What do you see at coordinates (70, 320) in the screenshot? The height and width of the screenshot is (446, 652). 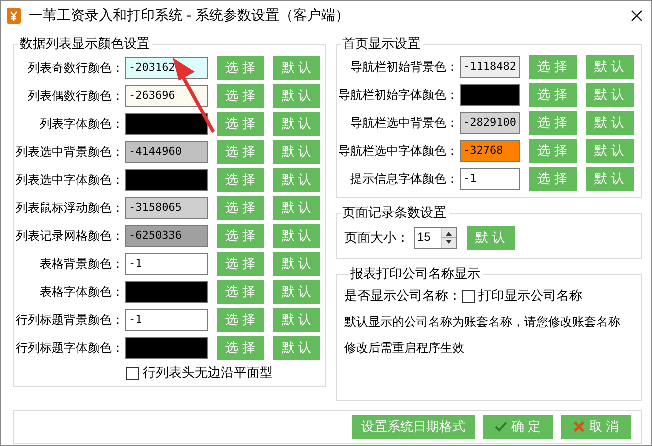 I see `field-label: 行列标题背景颜色：` at bounding box center [70, 320].